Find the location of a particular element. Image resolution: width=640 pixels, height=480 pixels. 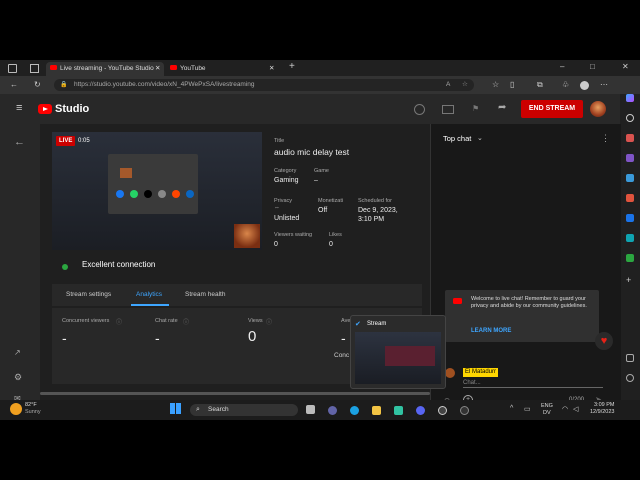

drop-icon is located at coordinates (630, 238).